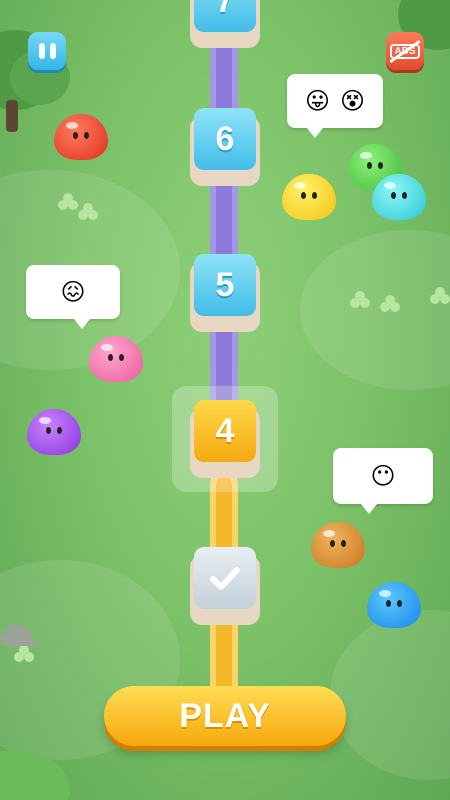  What do you see at coordinates (73, 292) in the screenshot?
I see `emoji-confounded: 😖` at bounding box center [73, 292].